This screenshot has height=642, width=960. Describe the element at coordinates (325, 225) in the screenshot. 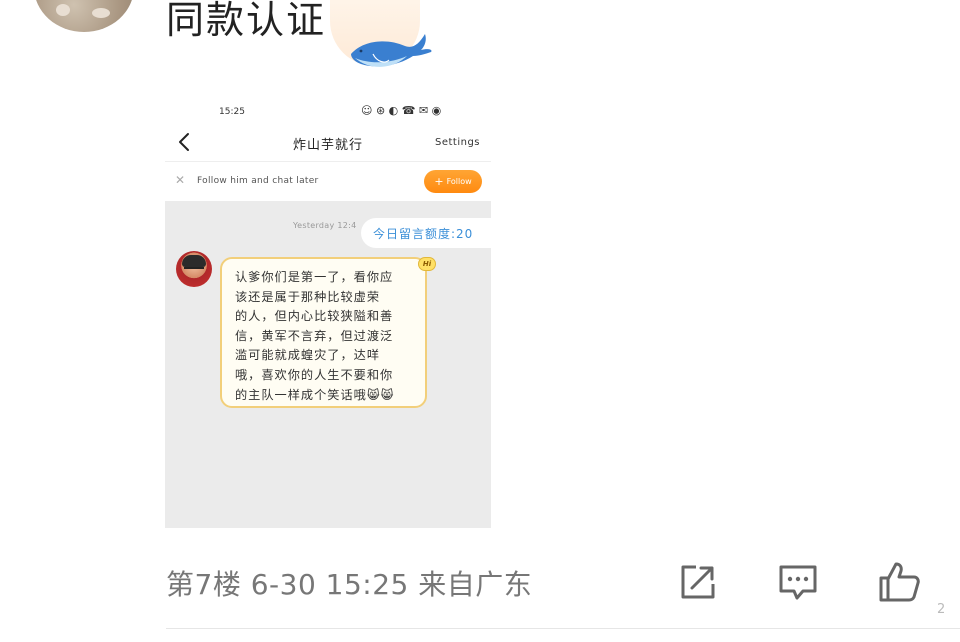

I see `message-timestamp: Yesterday 12:4` at that location.